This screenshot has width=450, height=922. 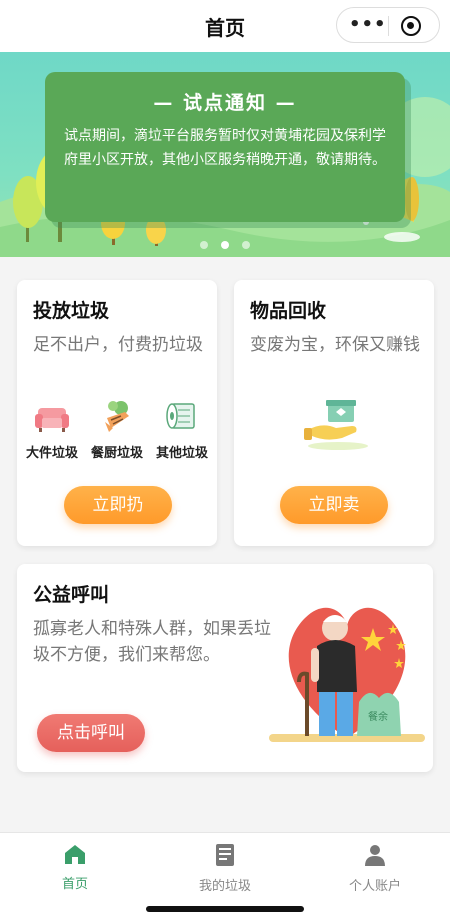 What do you see at coordinates (75, 867) in the screenshot?
I see `tab-home: 首页` at bounding box center [75, 867].